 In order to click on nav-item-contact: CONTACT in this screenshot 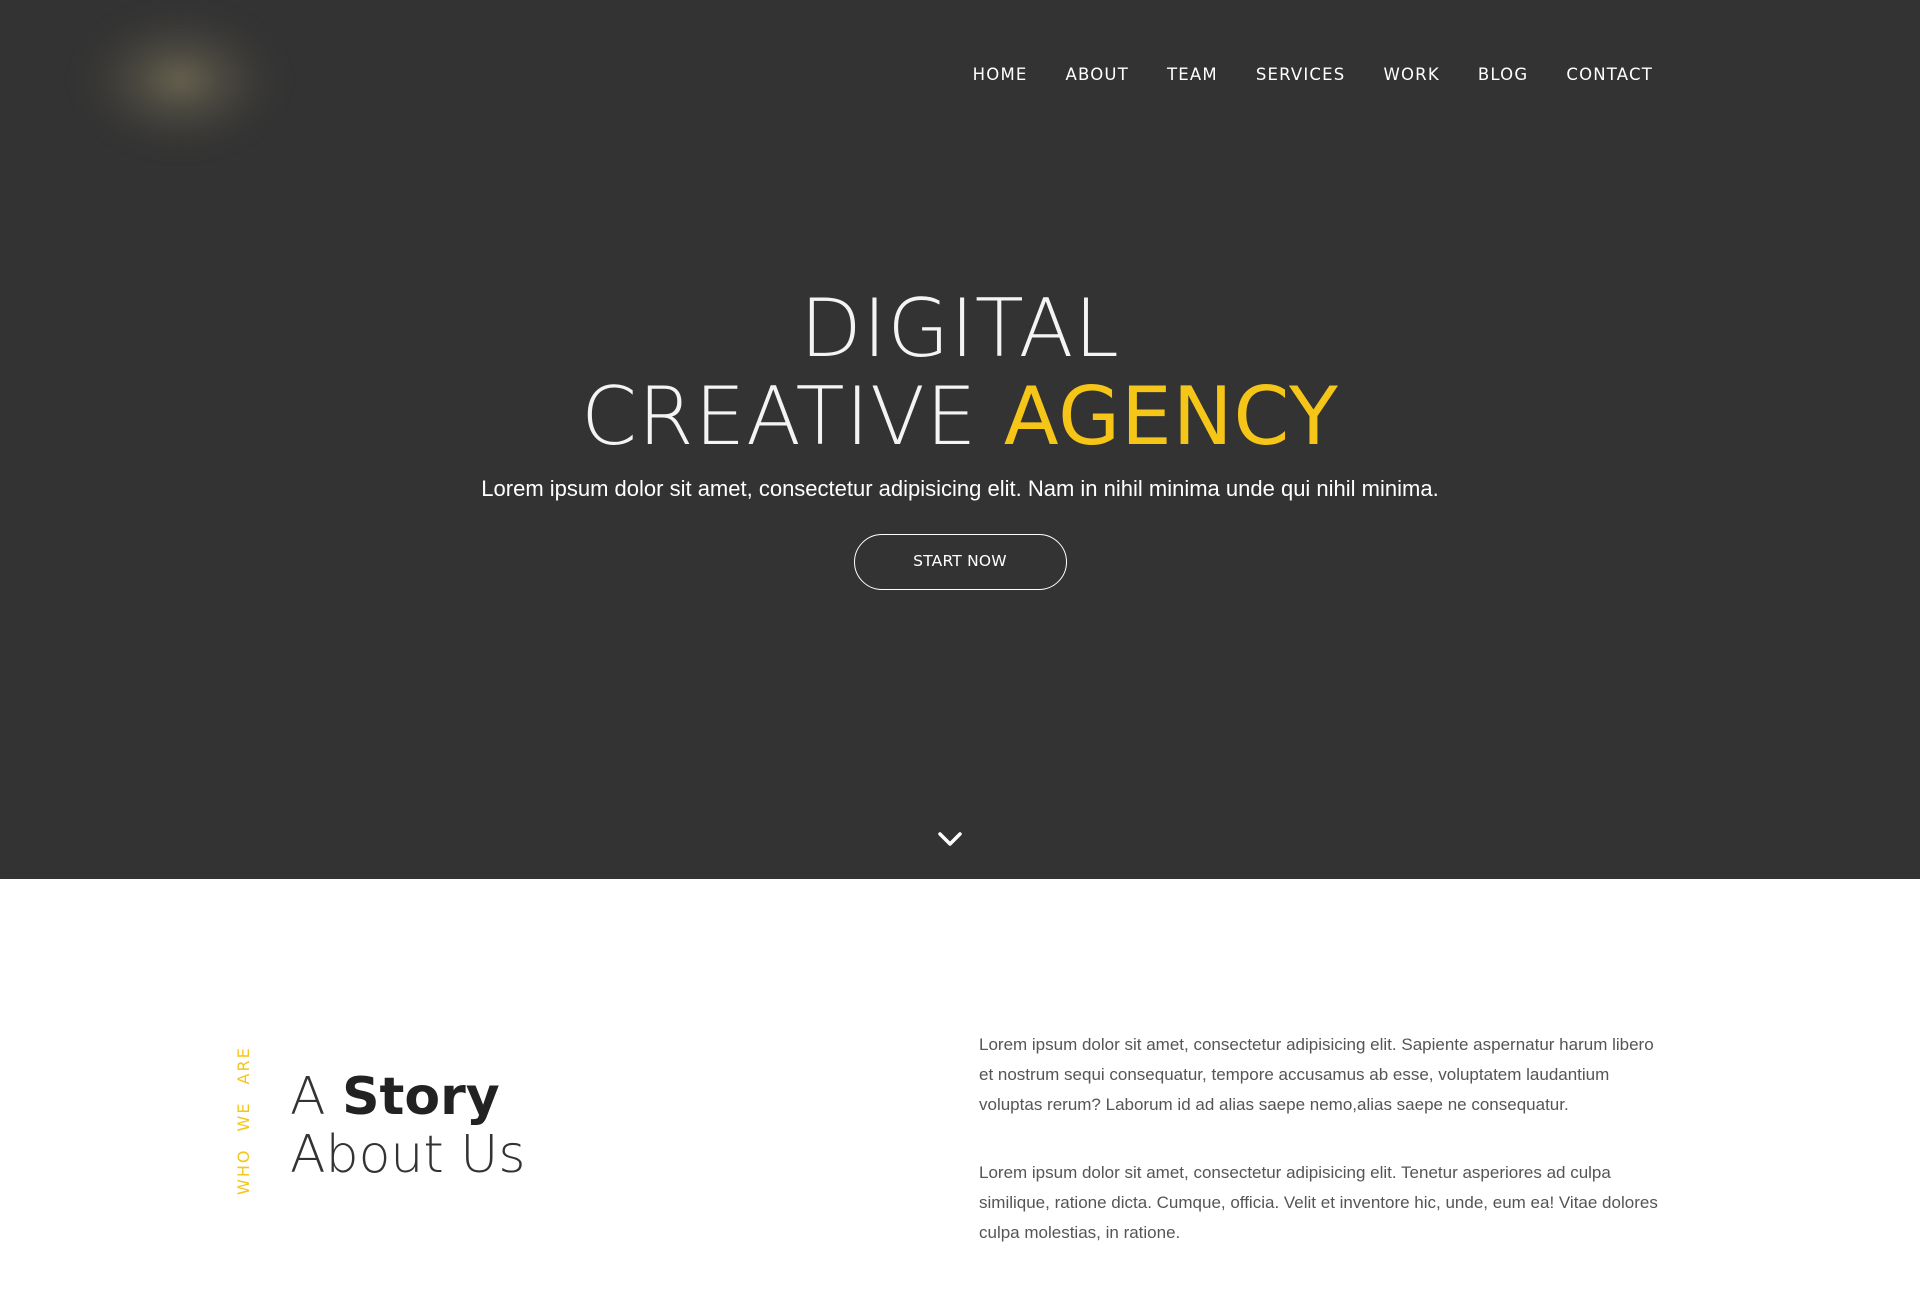, I will do `click(1609, 75)`.